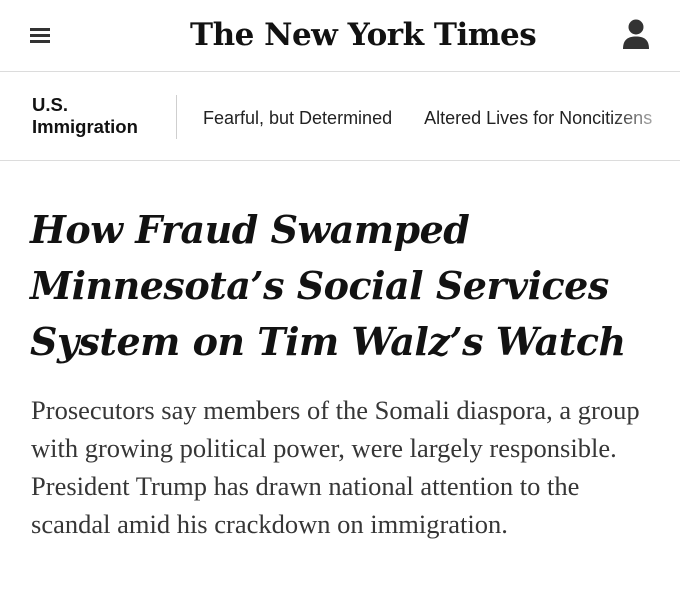  Describe the element at coordinates (99, 116) in the screenshot. I see `section-title: U.S. Immigration` at that location.